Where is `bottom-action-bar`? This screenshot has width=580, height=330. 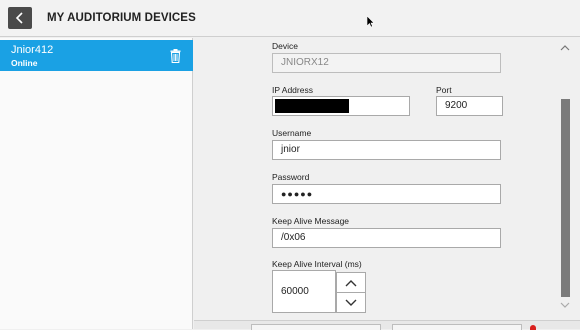 bottom-action-bar is located at coordinates (387, 325).